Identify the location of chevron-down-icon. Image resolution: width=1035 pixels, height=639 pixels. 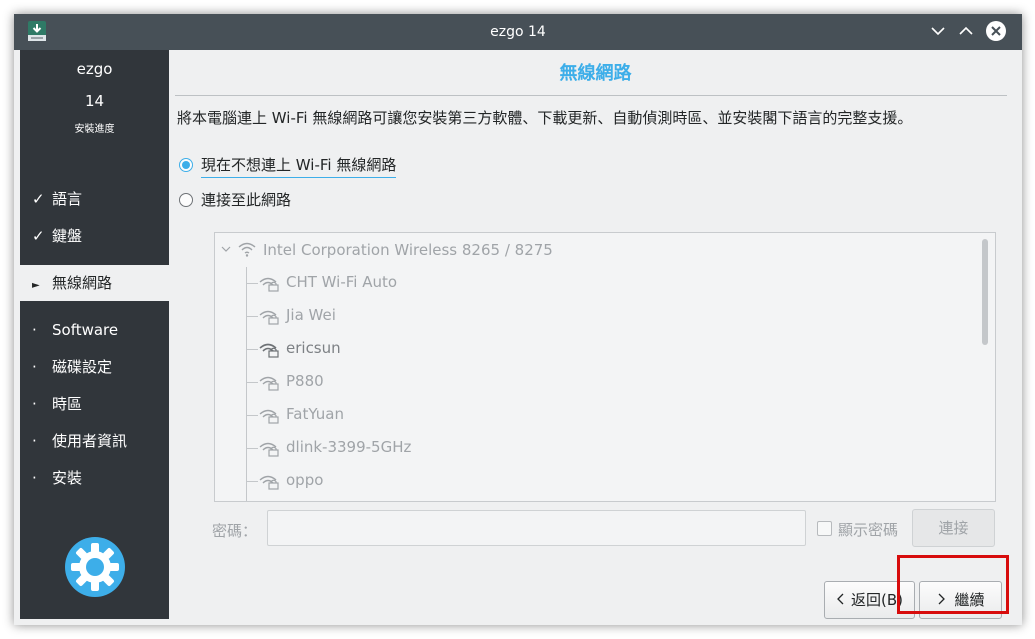
(226, 249).